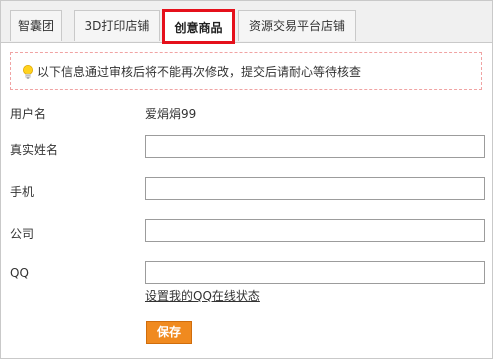 This screenshot has height=359, width=493. What do you see at coordinates (22, 192) in the screenshot?
I see `phone-label: 手机` at bounding box center [22, 192].